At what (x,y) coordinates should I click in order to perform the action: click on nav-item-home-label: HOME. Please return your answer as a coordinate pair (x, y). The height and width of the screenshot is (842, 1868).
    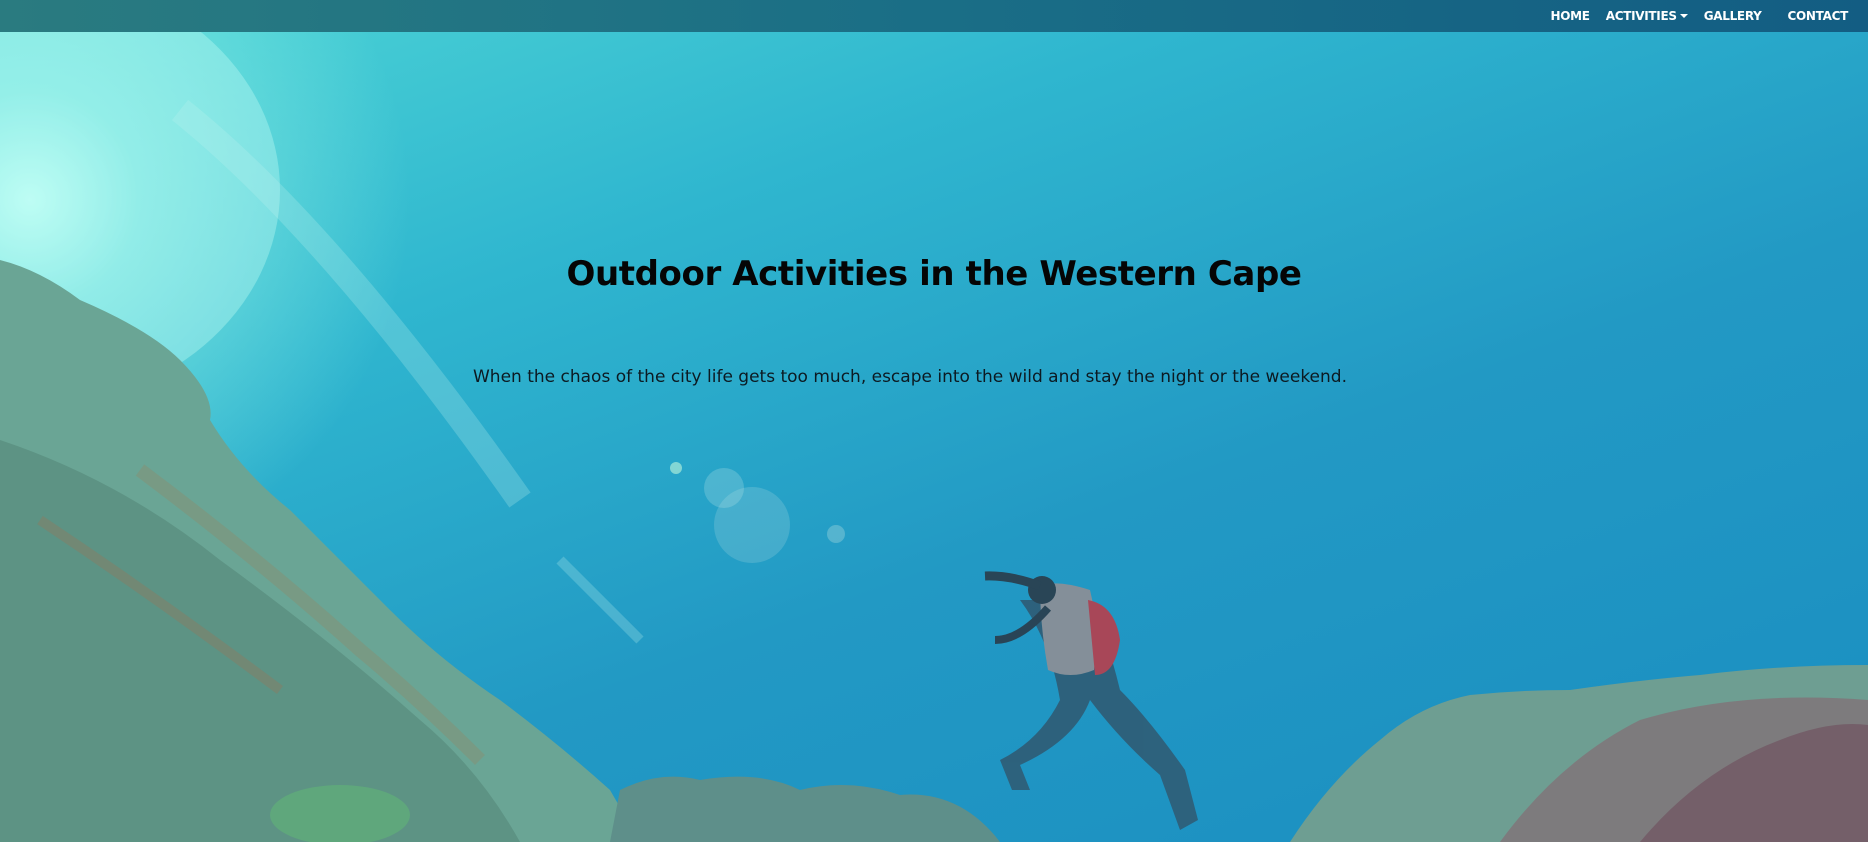
    Looking at the image, I should click on (1570, 16).